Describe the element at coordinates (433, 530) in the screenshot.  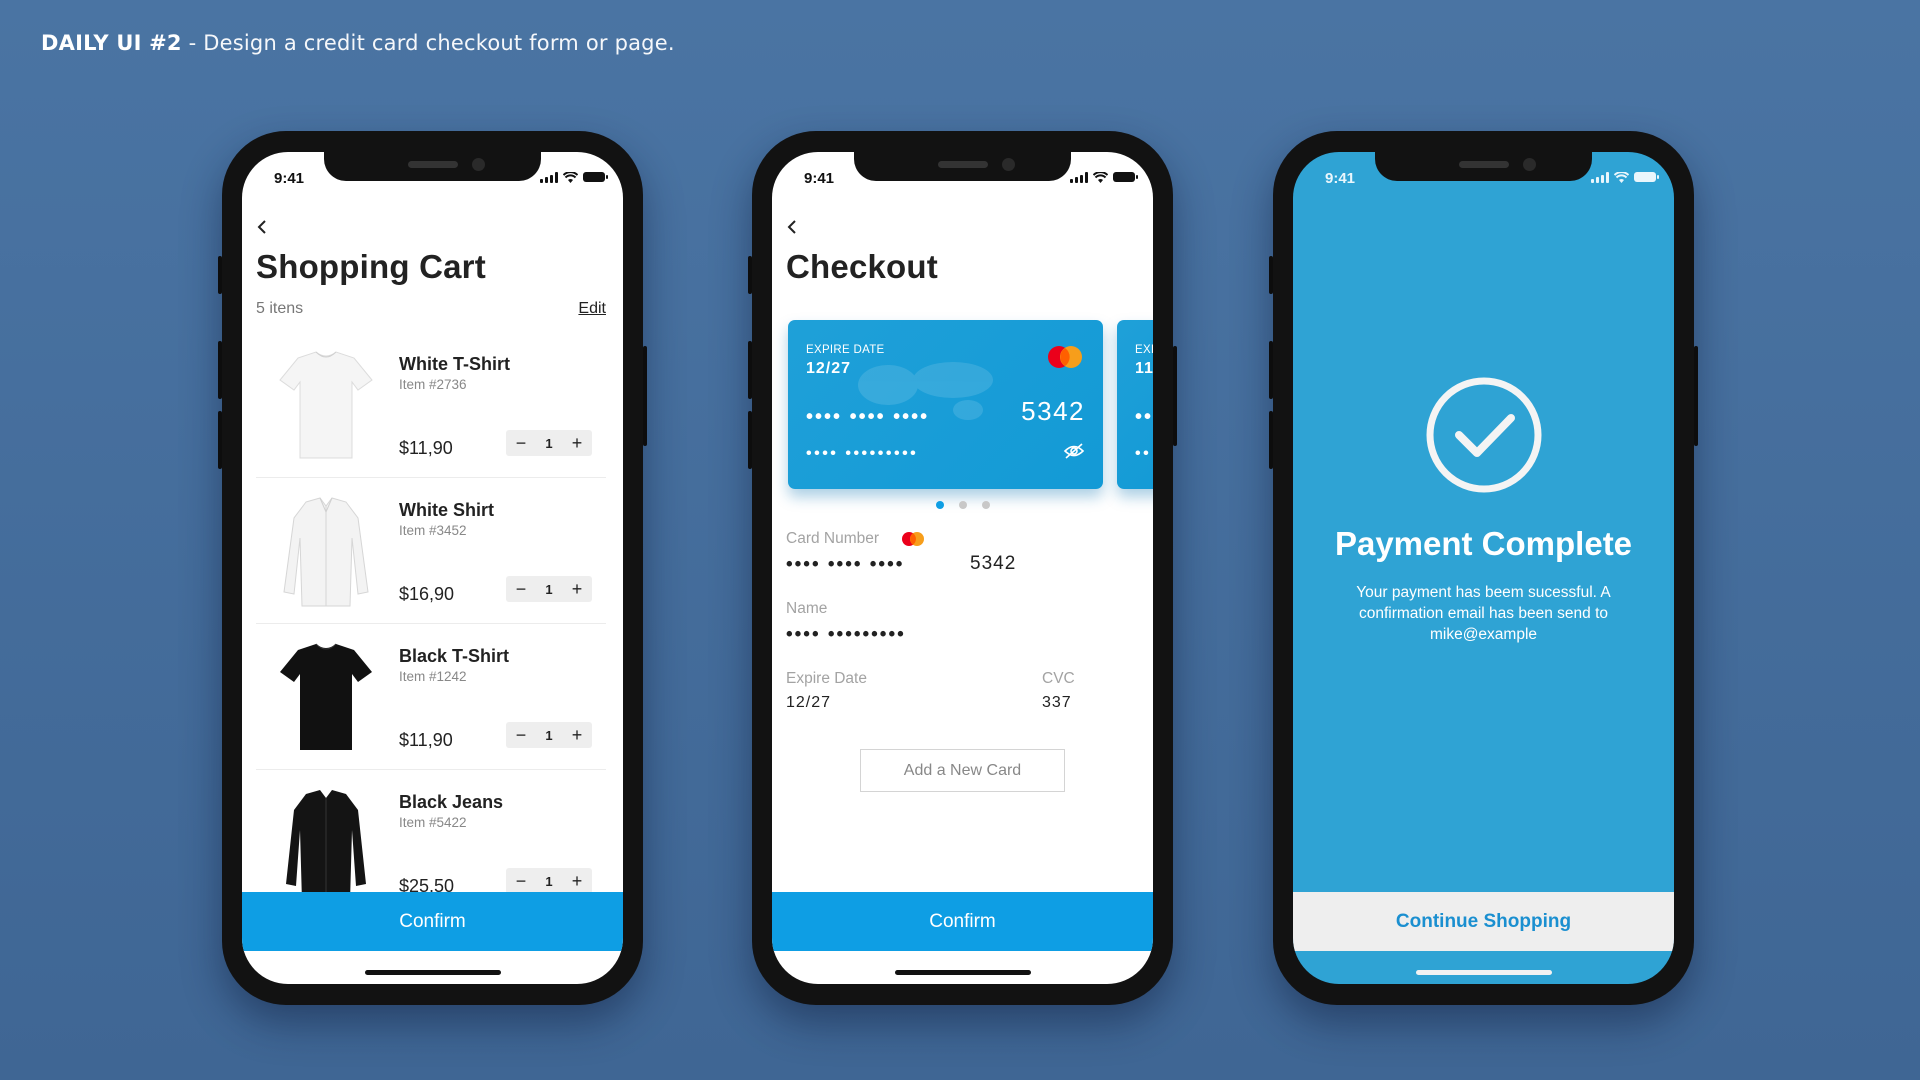
I see `item-code: Item #3452` at that location.